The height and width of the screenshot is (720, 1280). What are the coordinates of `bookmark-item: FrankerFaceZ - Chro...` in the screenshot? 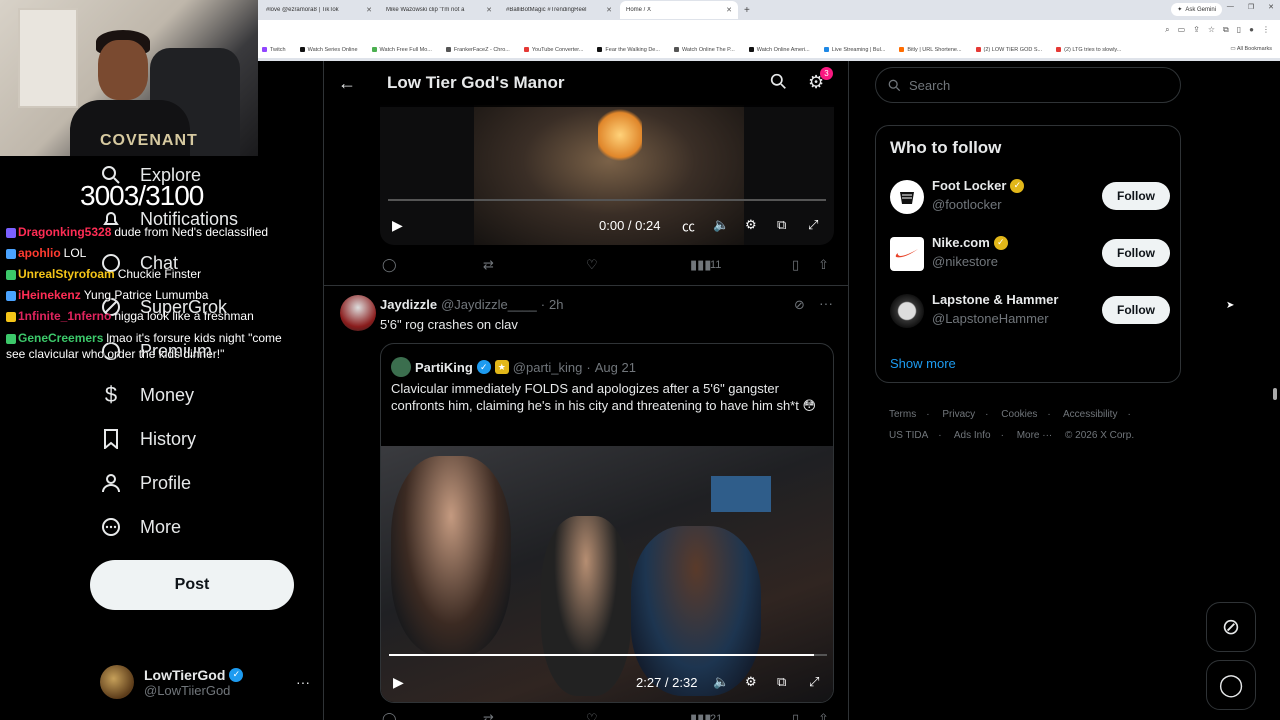 It's located at (477, 50).